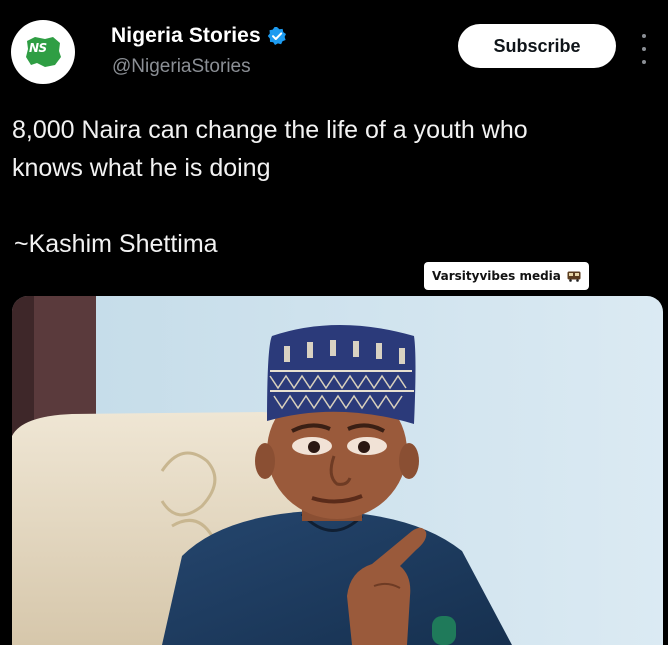 The height and width of the screenshot is (645, 668). I want to click on account-name-row: Nigeria Stories, so click(199, 36).